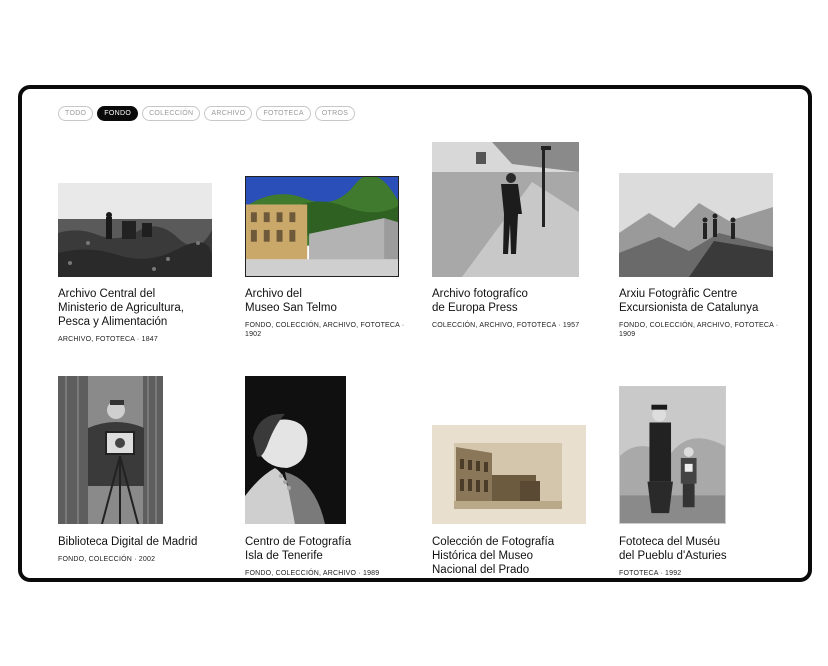 This screenshot has width=828, height=666. What do you see at coordinates (650, 573) in the screenshot?
I see `archive-card-meta: FOTOTECA · 1992` at bounding box center [650, 573].